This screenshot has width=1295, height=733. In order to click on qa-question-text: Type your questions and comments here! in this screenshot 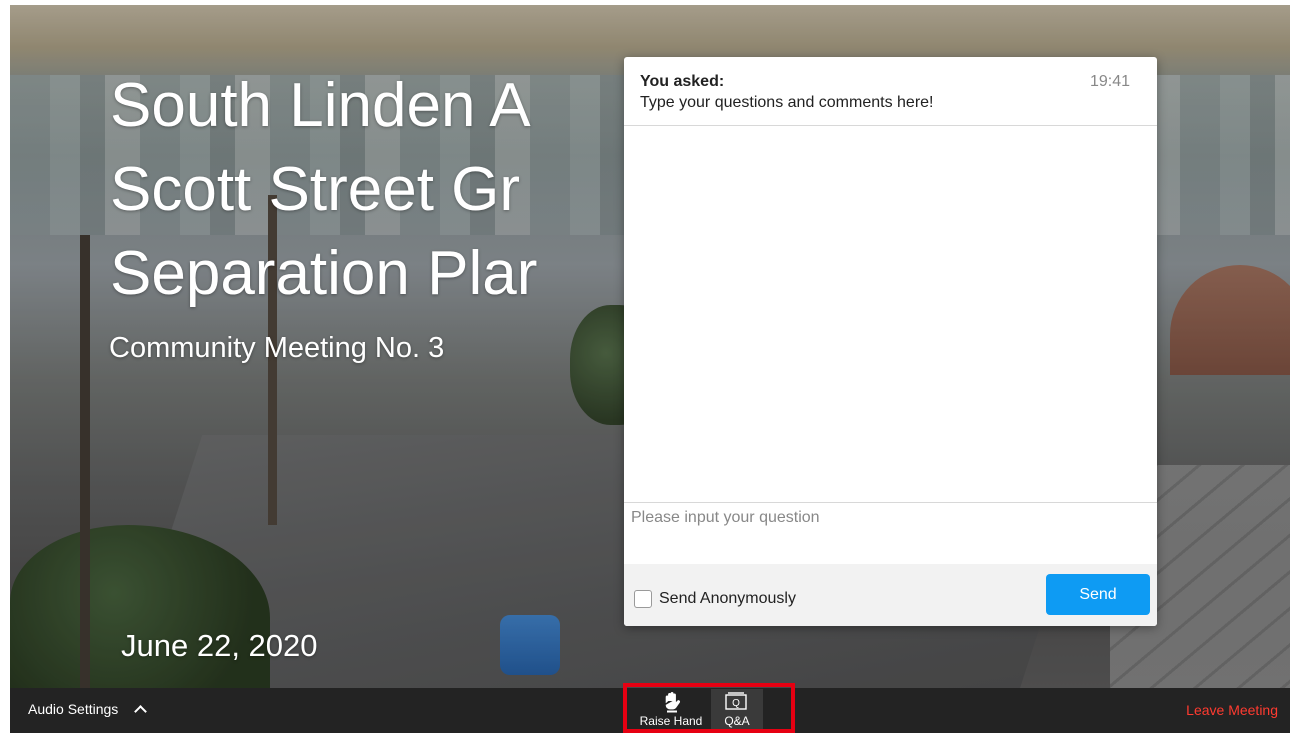, I will do `click(787, 102)`.